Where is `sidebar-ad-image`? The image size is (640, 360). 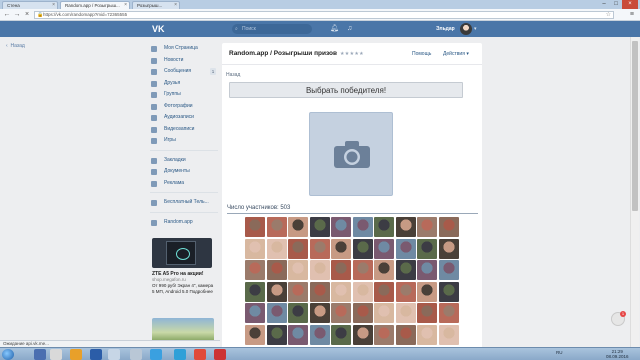 sidebar-ad-image is located at coordinates (183, 330).